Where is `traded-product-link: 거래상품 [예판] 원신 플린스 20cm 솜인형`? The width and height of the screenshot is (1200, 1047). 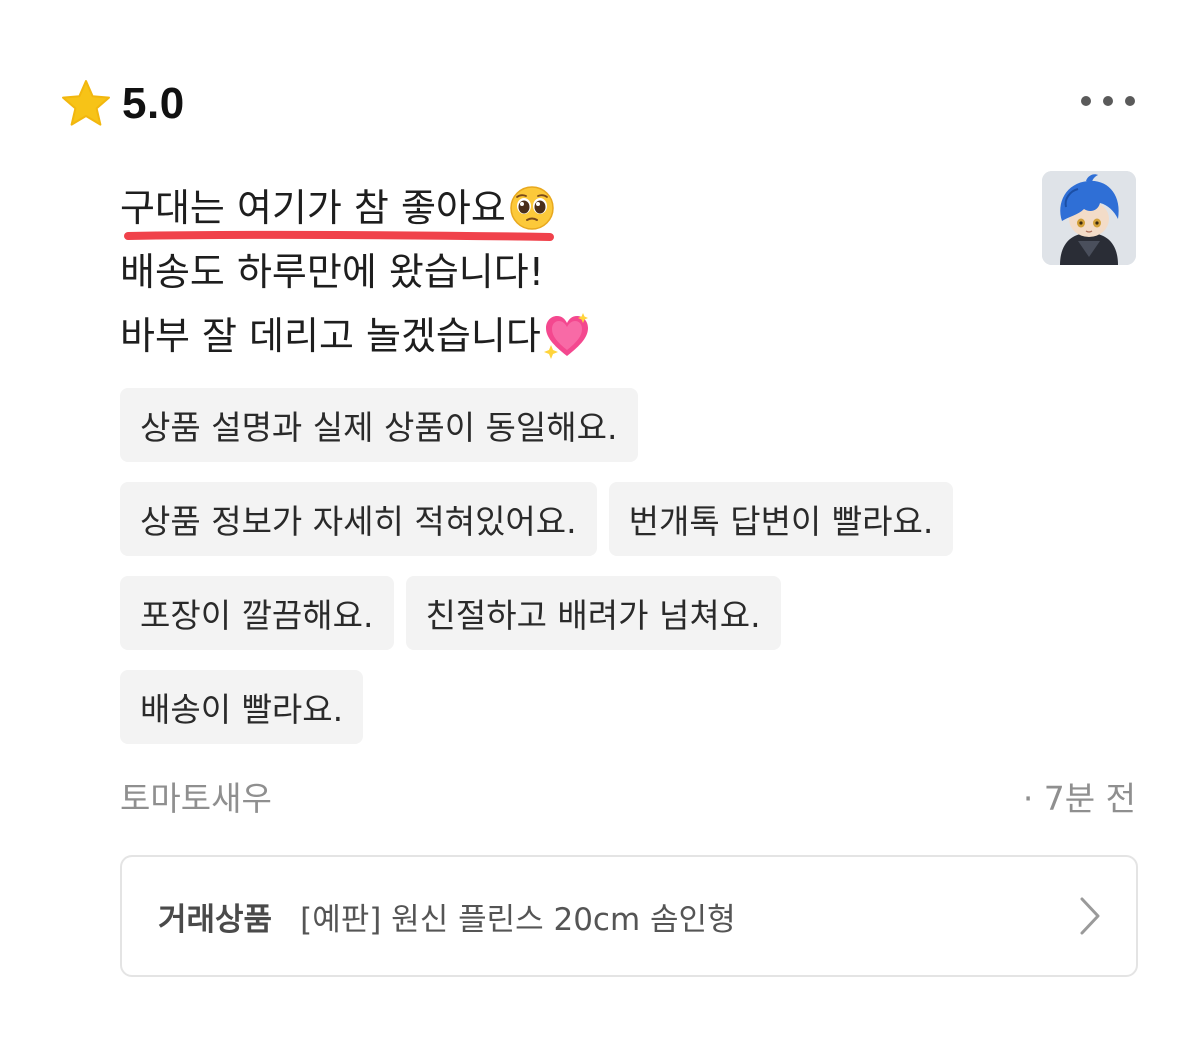
traded-product-link: 거래상품 [예판] 원신 플린스 20cm 솜인형 is located at coordinates (629, 916).